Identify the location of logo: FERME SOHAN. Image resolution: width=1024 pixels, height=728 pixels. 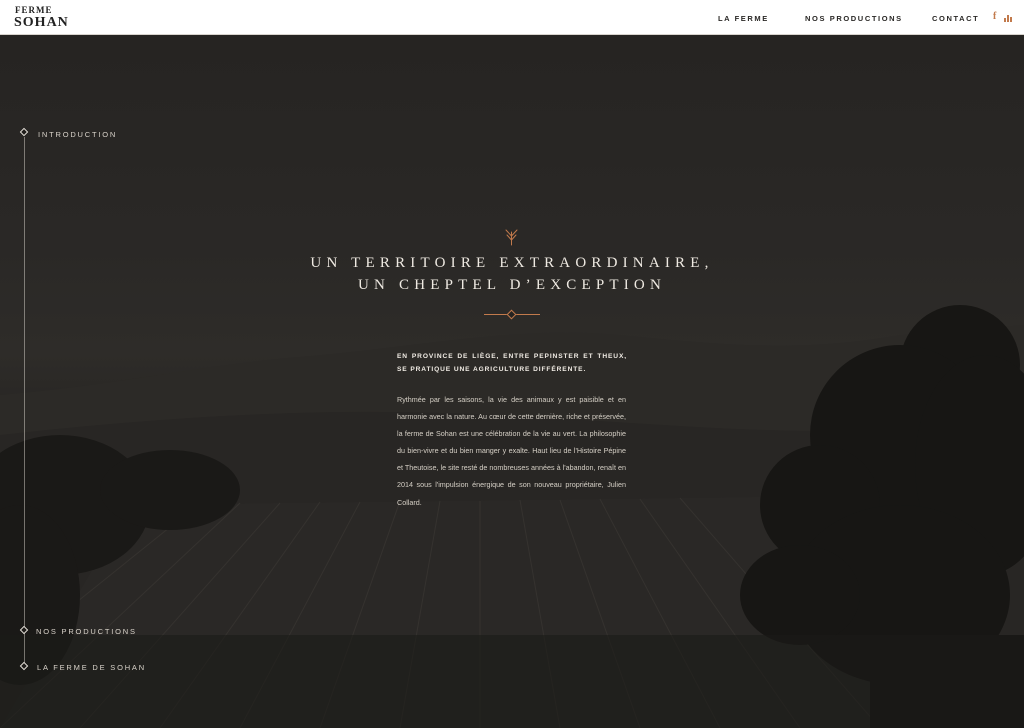
(41, 18).